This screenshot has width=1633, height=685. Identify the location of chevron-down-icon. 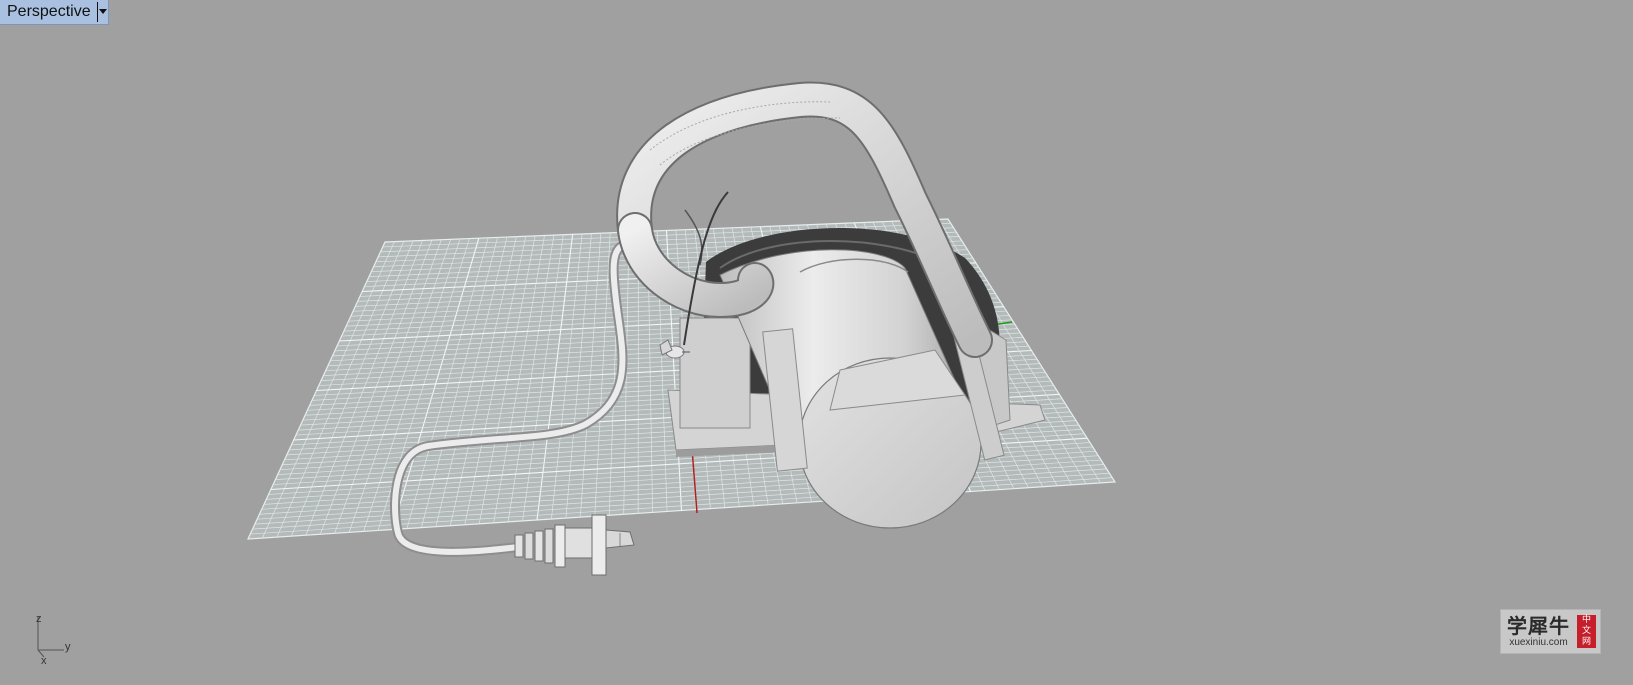
(102, 11).